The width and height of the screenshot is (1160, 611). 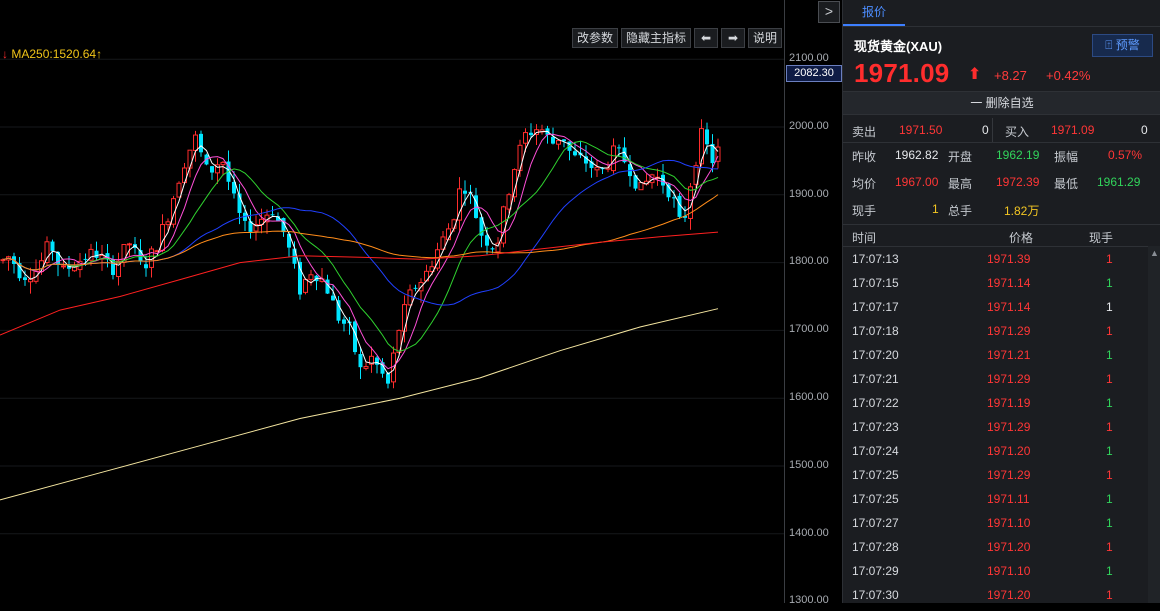 What do you see at coordinates (764, 38) in the screenshot?
I see `help-button: 说明` at bounding box center [764, 38].